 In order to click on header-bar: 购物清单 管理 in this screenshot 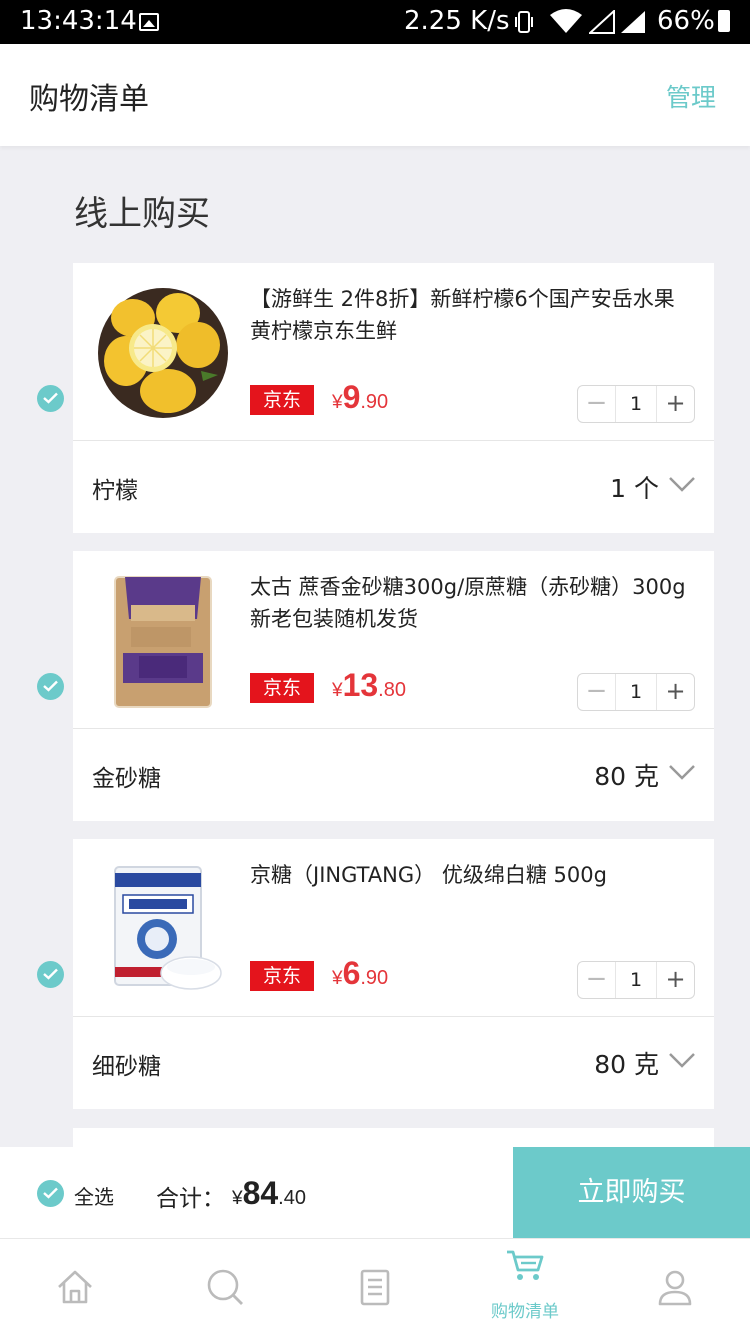, I will do `click(375, 95)`.